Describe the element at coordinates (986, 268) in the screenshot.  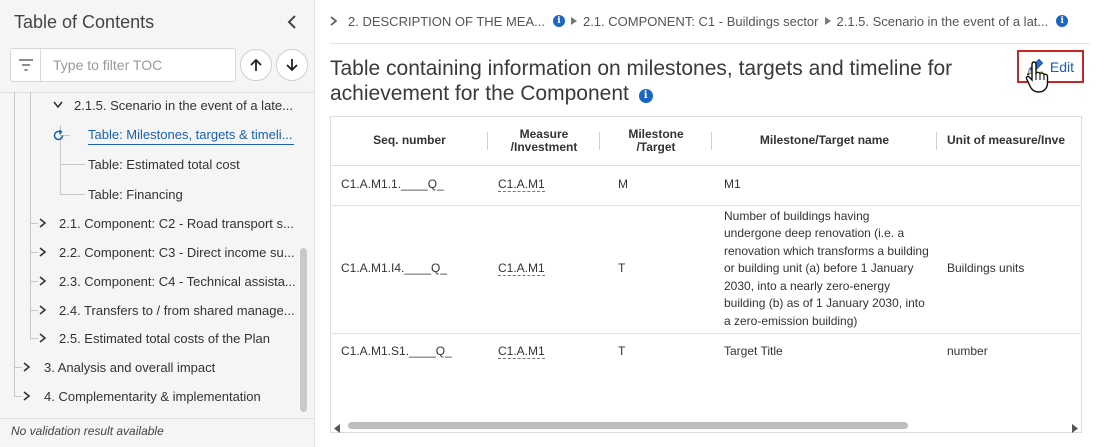
I see `cell-unit: Buildings units` at that location.